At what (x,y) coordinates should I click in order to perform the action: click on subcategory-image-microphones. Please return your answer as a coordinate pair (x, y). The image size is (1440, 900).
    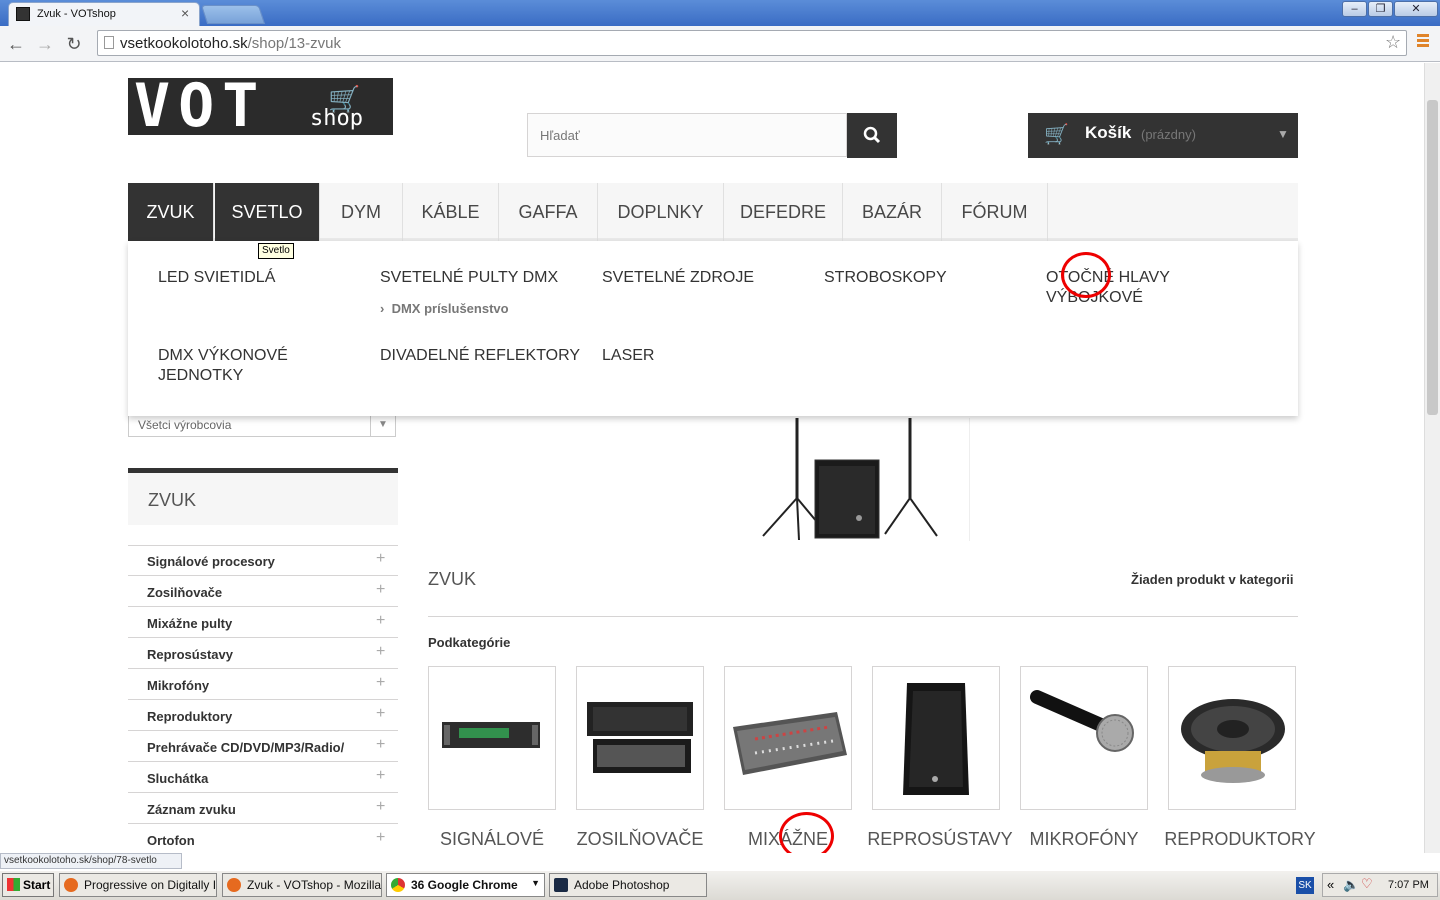
    Looking at the image, I should click on (1084, 738).